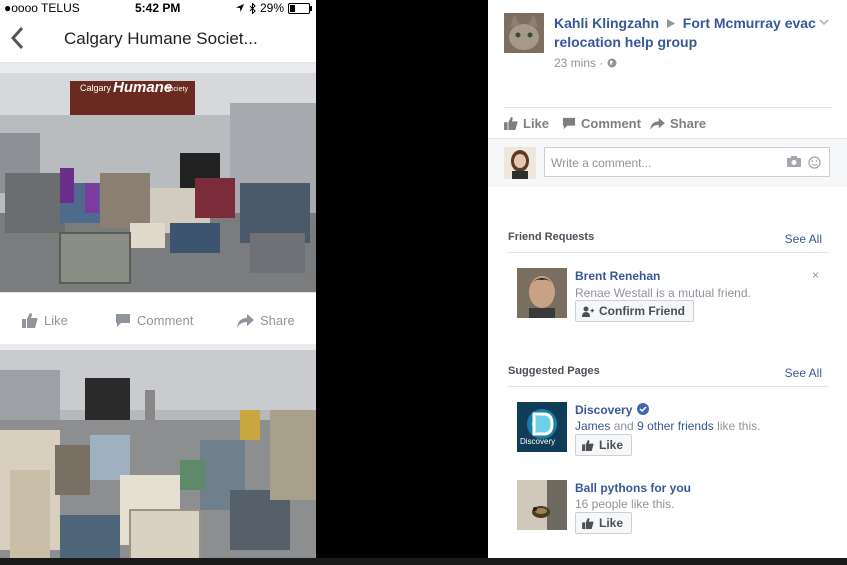 The width and height of the screenshot is (847, 565). What do you see at coordinates (824, 22) in the screenshot?
I see `chevron-down-icon` at bounding box center [824, 22].